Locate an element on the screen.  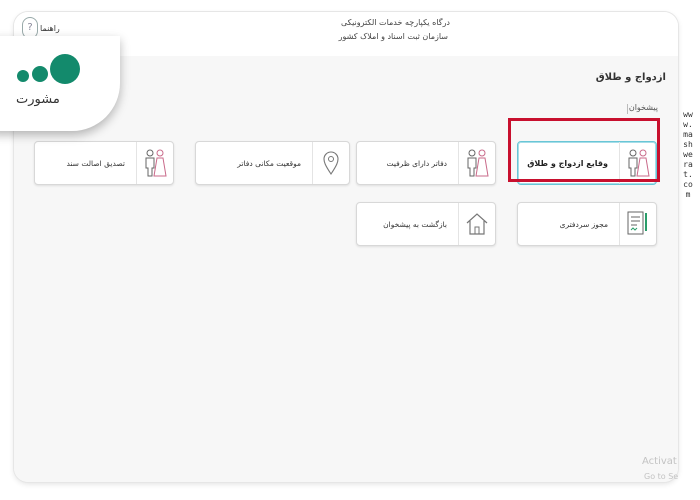
page-title: ازدواج و طلاق is located at coordinates (630, 77).